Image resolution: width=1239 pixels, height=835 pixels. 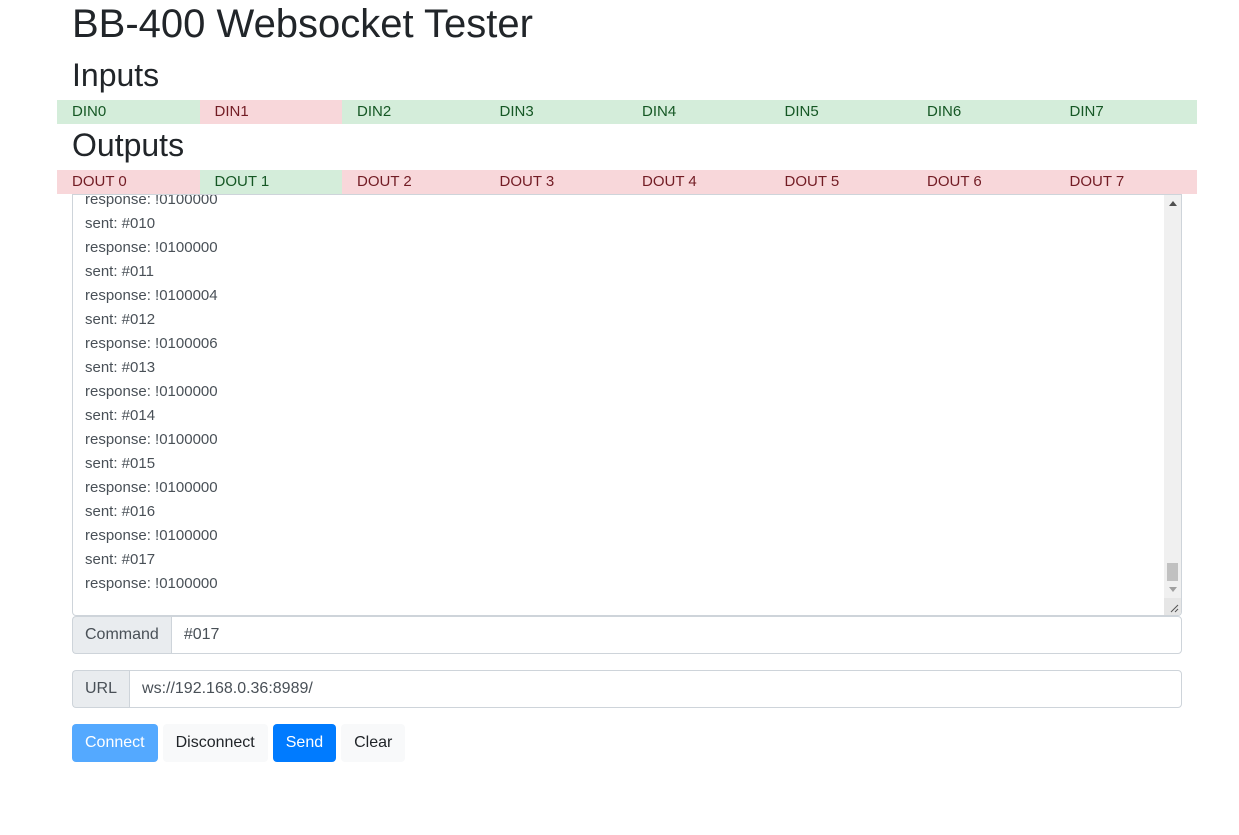 I want to click on dout-toggle-6: DOUT 6, so click(x=983, y=182).